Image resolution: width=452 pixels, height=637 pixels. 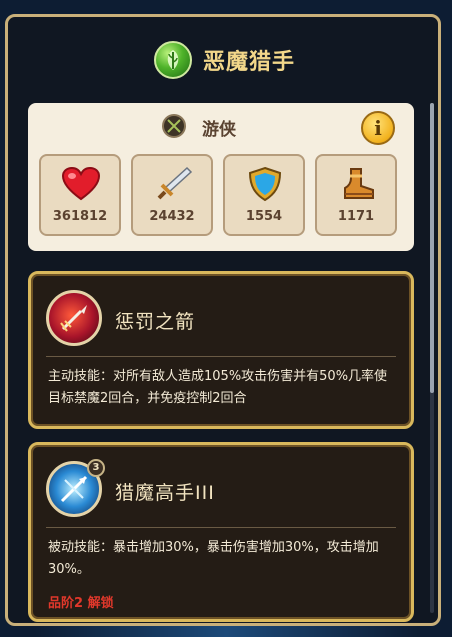 What do you see at coordinates (173, 184) in the screenshot?
I see `sword-icon` at bounding box center [173, 184].